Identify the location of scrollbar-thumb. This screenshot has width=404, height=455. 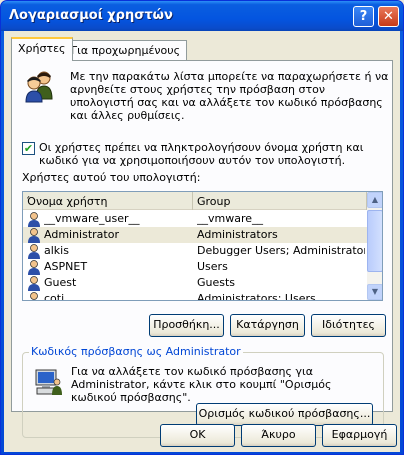
(374, 241).